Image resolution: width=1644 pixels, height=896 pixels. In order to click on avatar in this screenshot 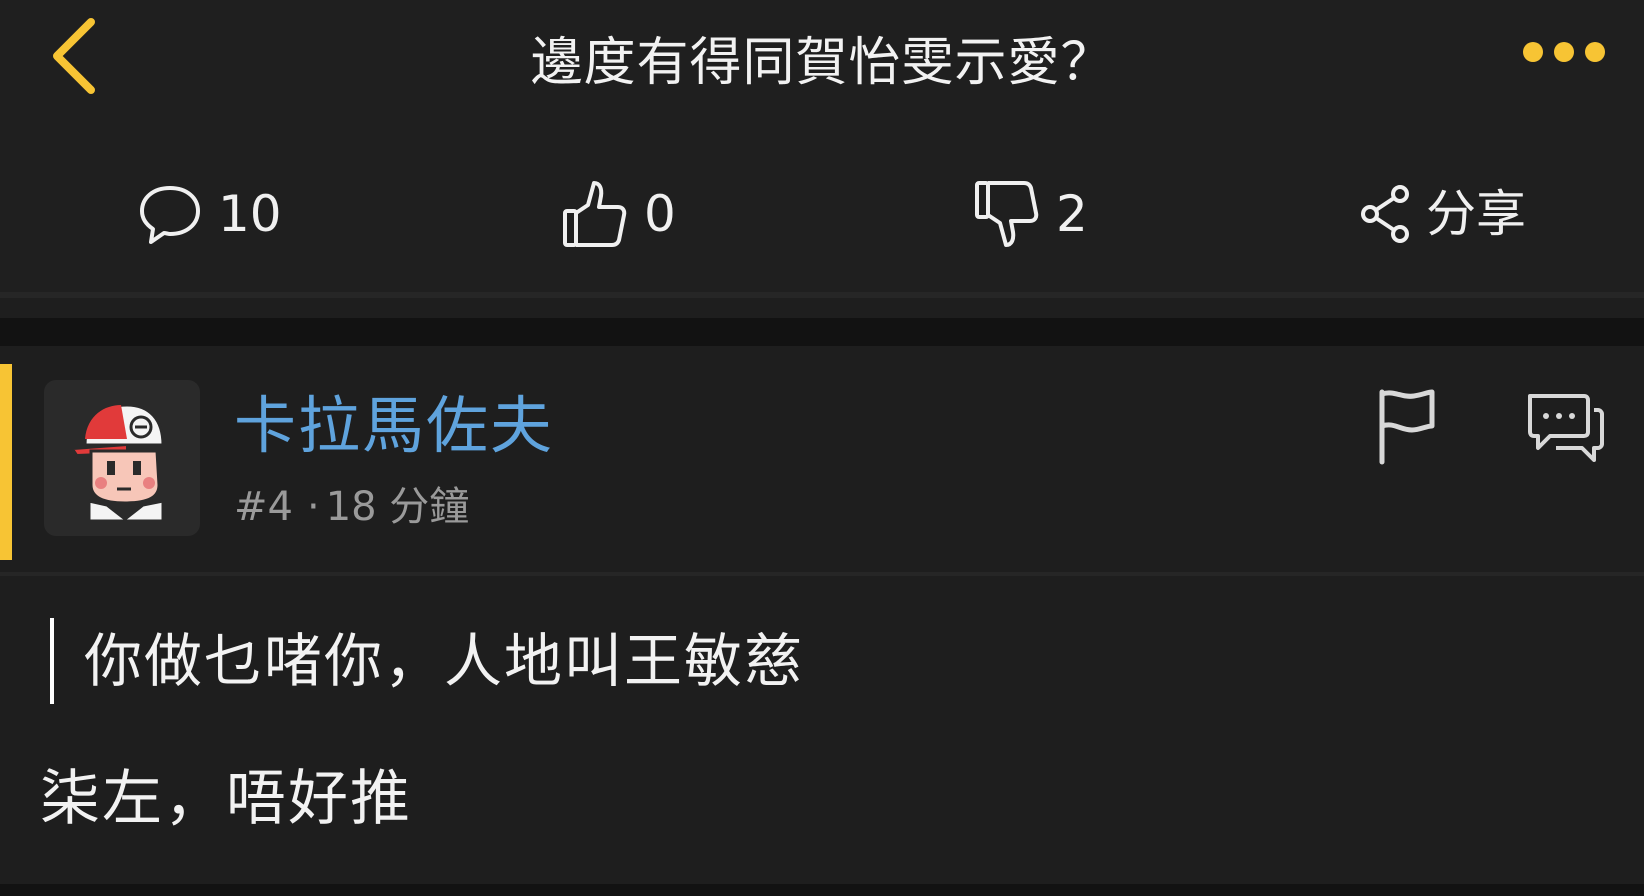, I will do `click(122, 458)`.